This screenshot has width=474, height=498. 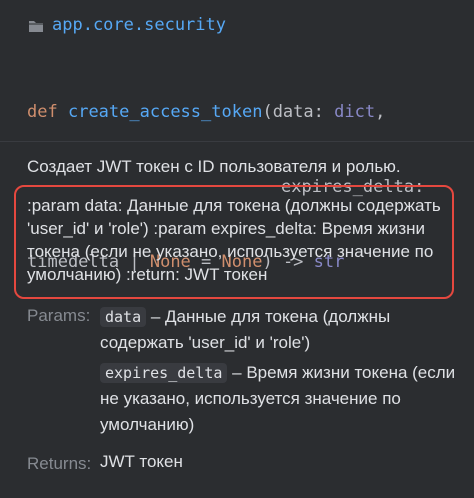 I want to click on module-path: app.core.security, so click(x=127, y=25).